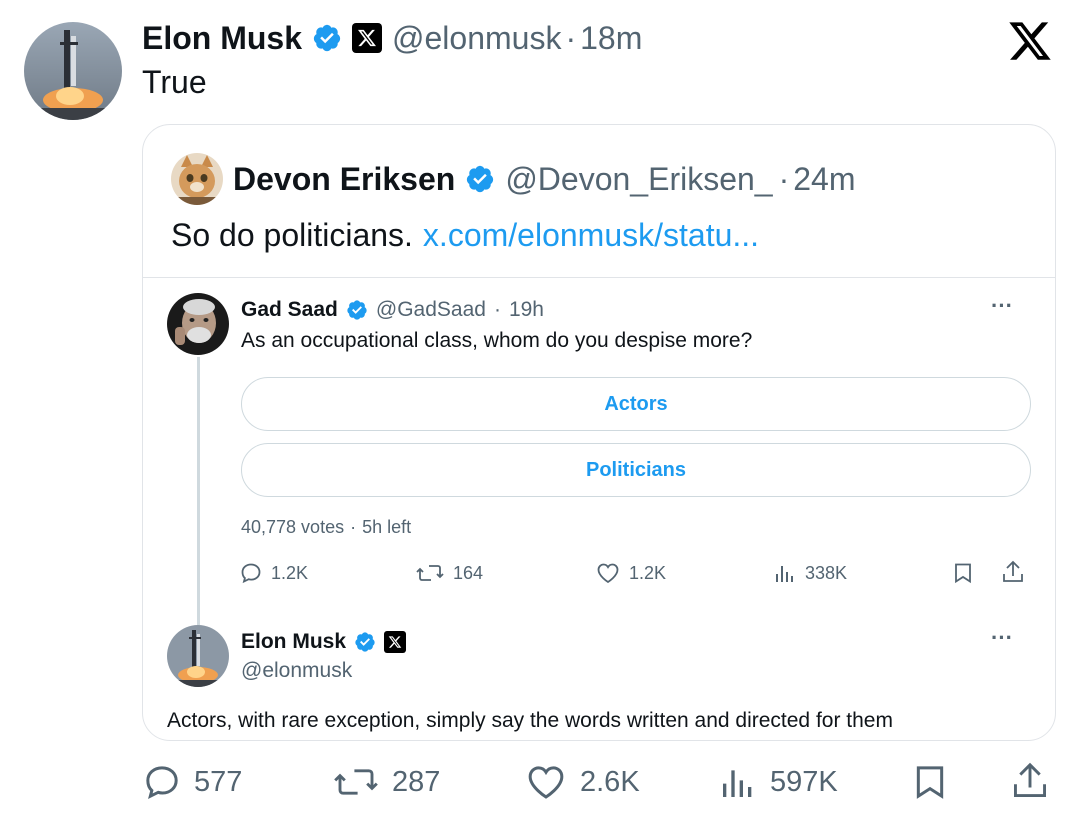 Image resolution: width=1080 pixels, height=834 pixels. I want to click on main-handle: @elonmusk, so click(476, 38).